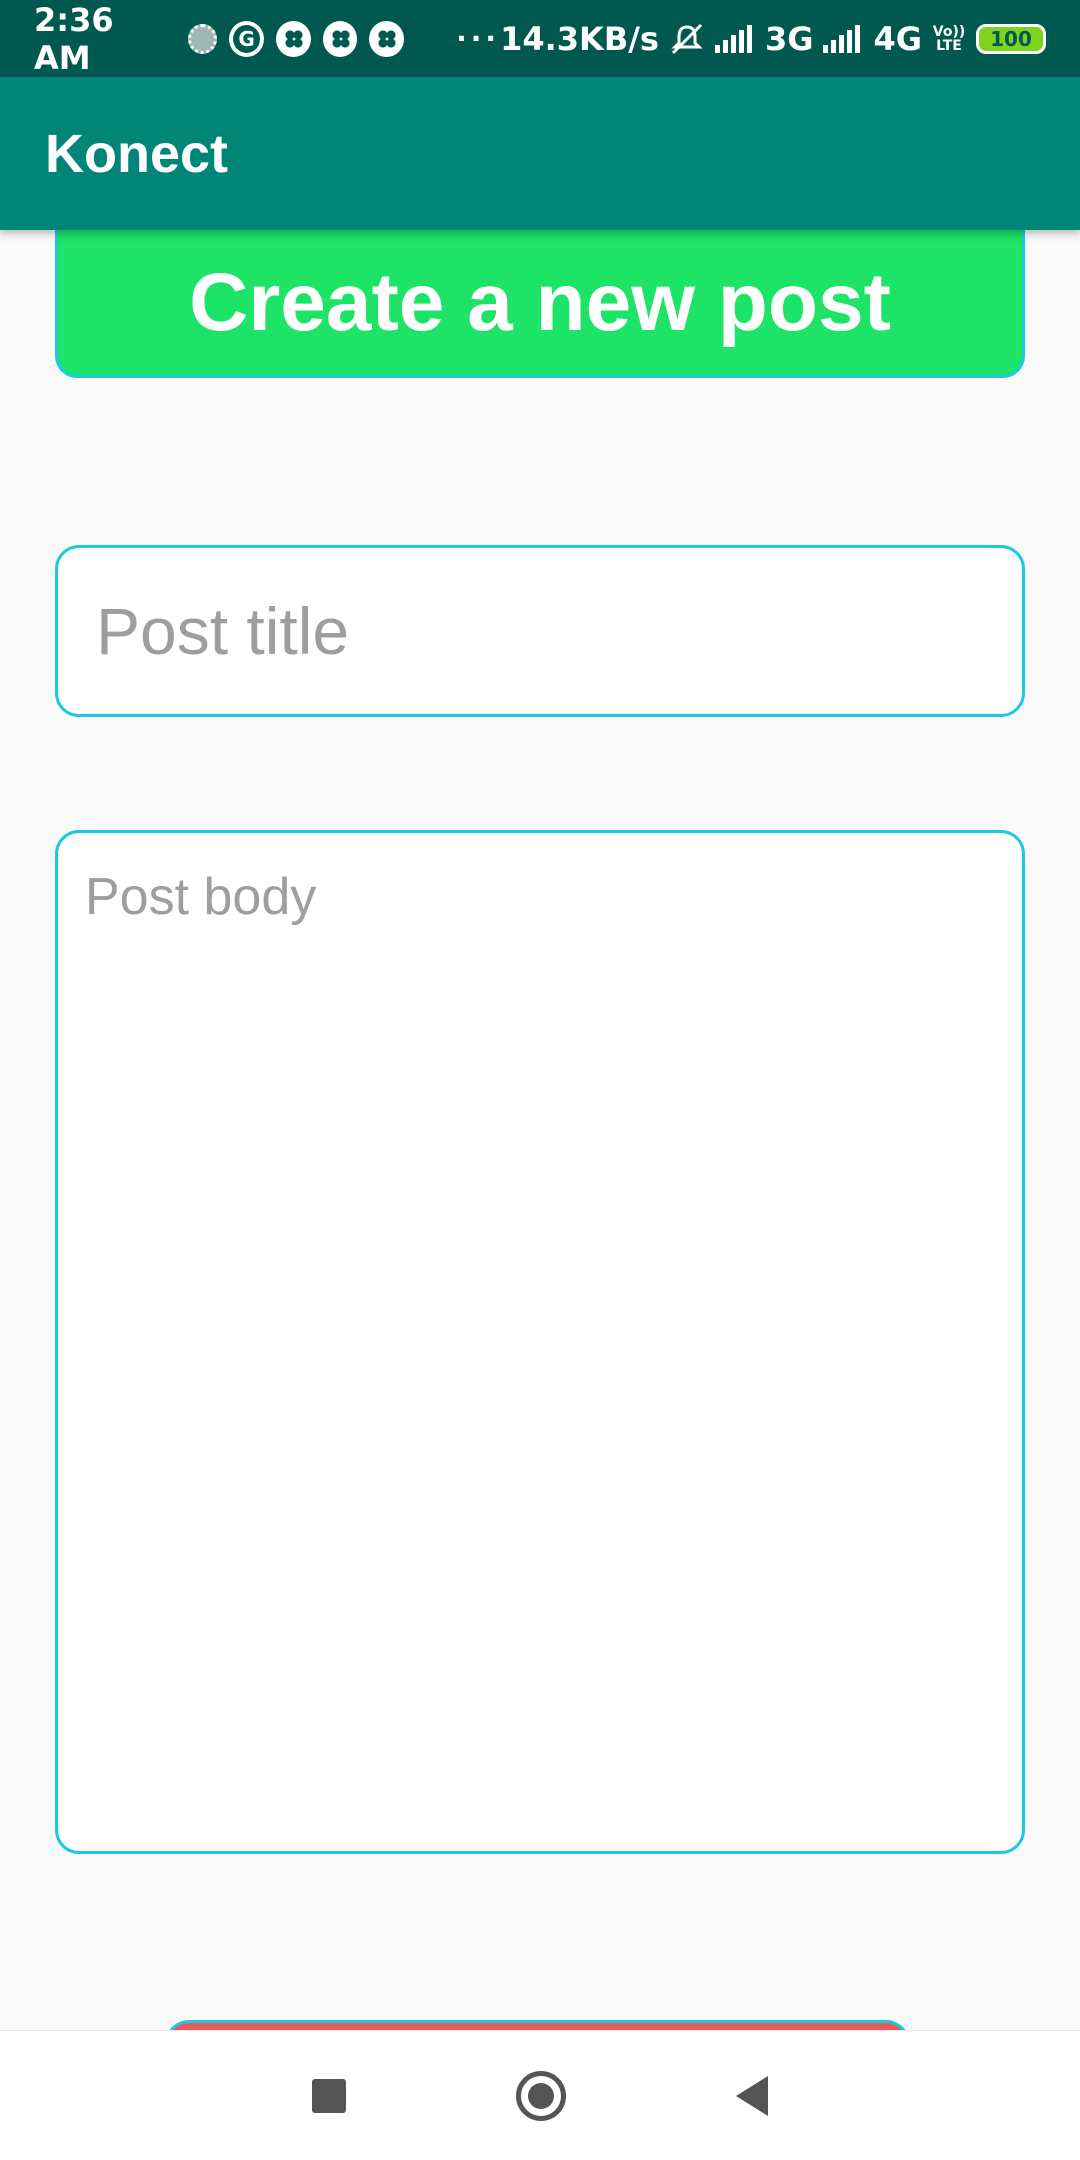  I want to click on volte-bottom: LTE, so click(949, 45).